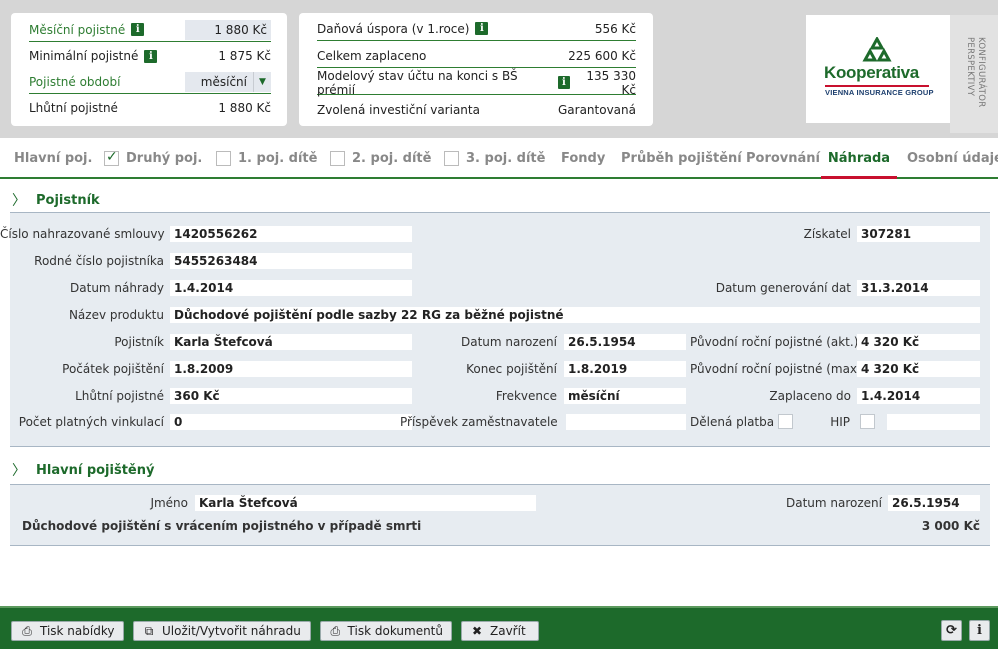  I want to click on birth-number-field: 5455263484, so click(291, 261).